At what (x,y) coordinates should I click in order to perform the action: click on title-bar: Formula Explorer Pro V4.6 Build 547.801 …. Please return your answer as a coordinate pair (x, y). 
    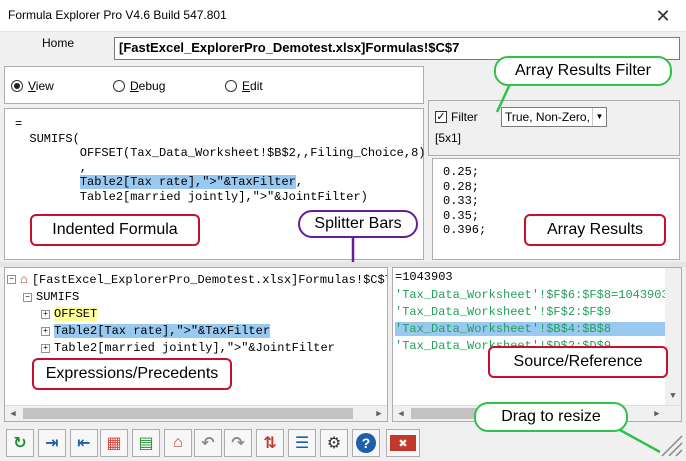
    Looking at the image, I should click on (343, 16).